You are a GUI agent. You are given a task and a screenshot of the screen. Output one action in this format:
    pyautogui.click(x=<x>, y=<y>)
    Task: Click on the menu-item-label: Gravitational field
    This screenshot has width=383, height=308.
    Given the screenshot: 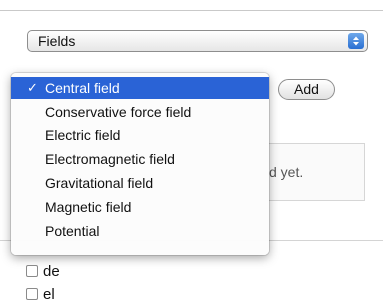 What is the action you would take?
    pyautogui.click(x=99, y=183)
    